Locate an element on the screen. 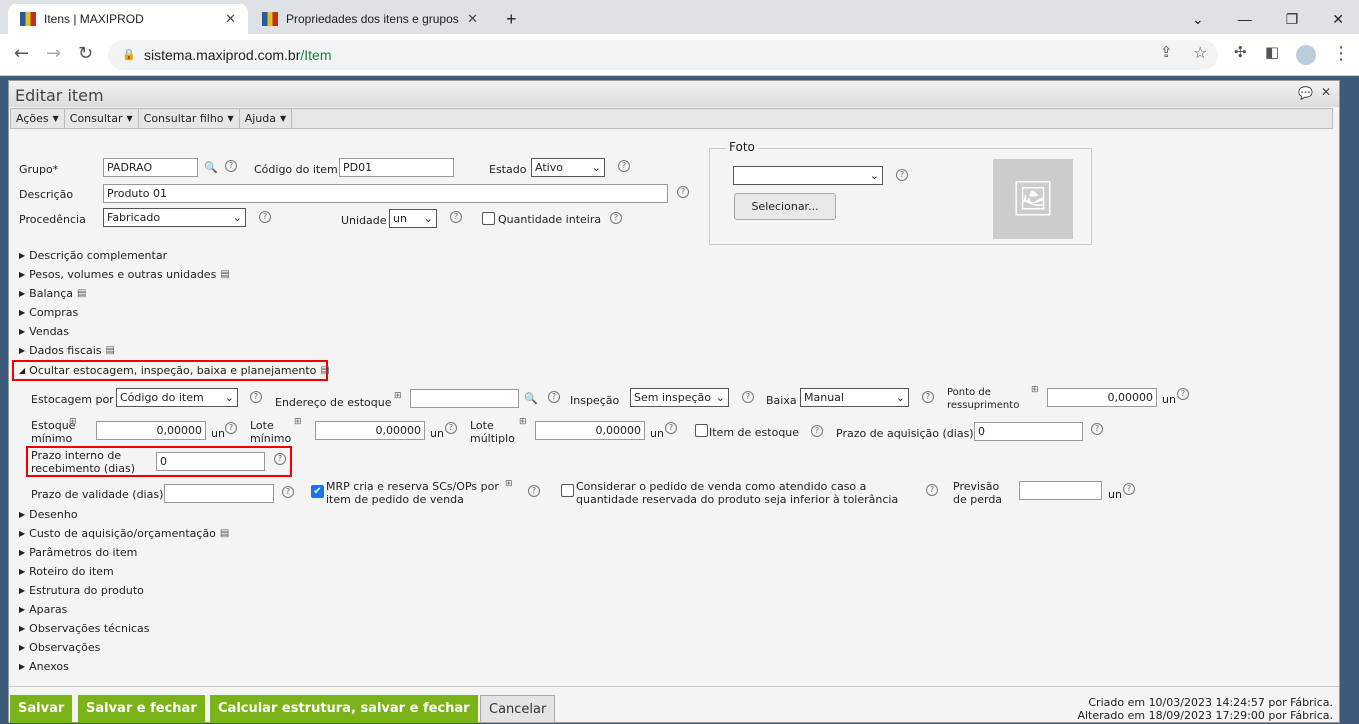 Image resolution: width=1359 pixels, height=724 pixels. section-descricao-complementar: ▶ Descrição complementar is located at coordinates (93, 255).